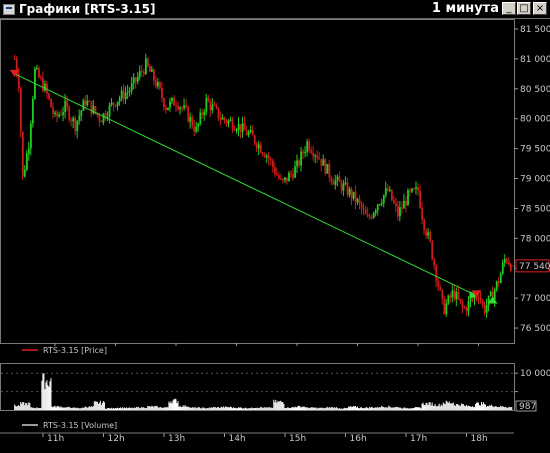 This screenshot has width=550, height=453. What do you see at coordinates (297, 439) in the screenshot?
I see `time-tick-label: 15h` at bounding box center [297, 439].